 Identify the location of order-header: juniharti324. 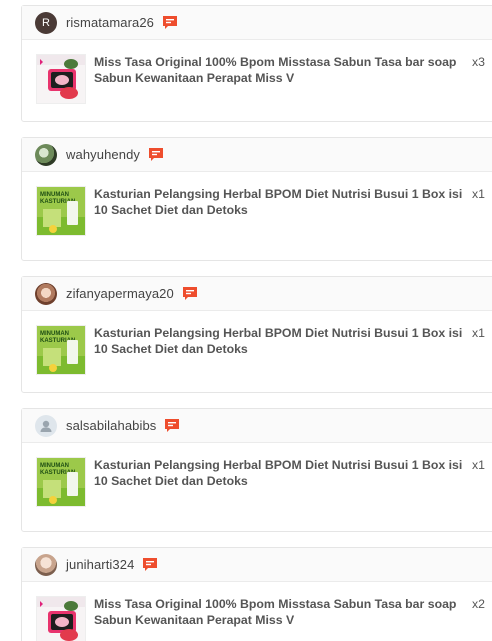
(257, 565).